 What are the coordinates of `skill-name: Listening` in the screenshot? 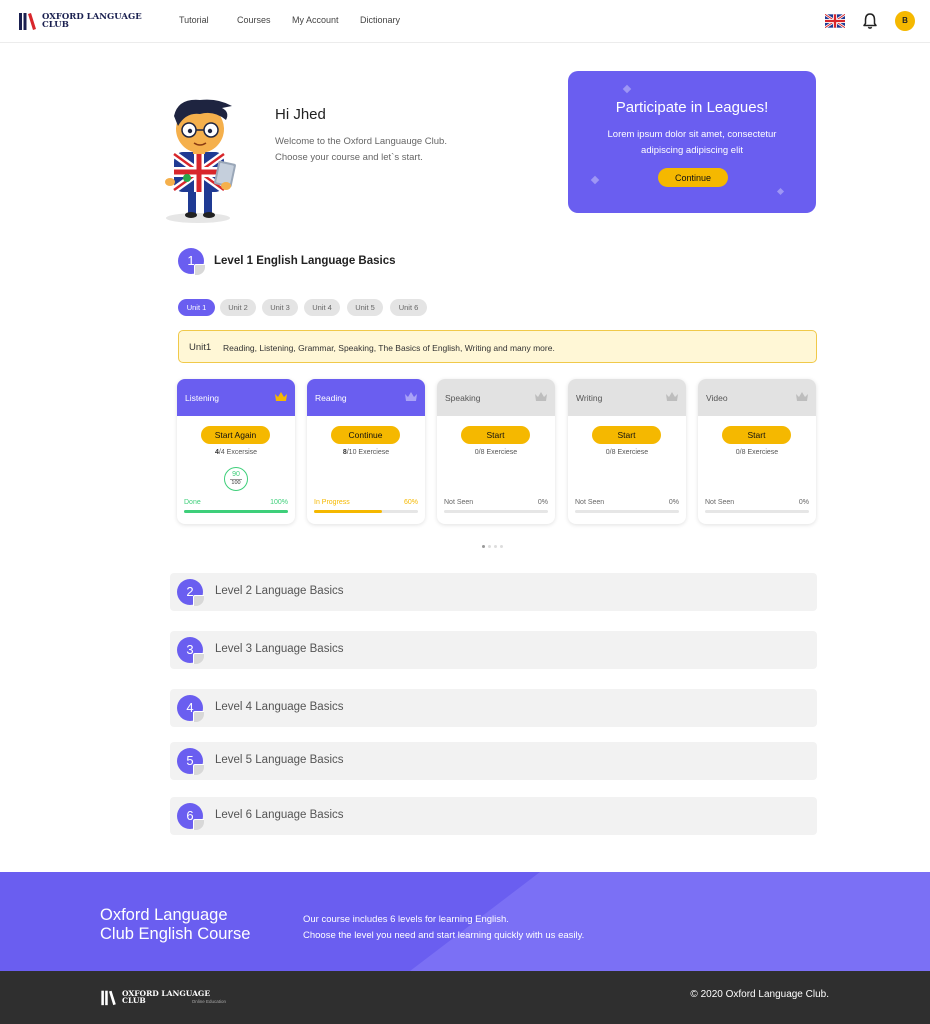 It's located at (202, 398).